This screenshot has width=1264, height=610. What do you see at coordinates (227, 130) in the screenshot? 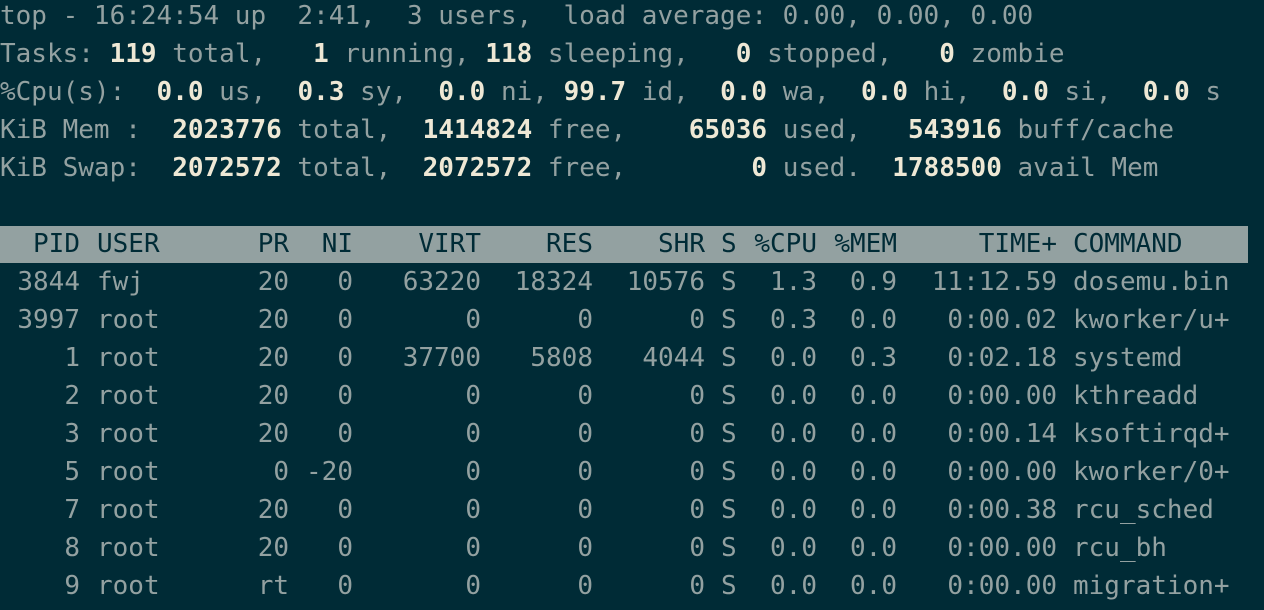
I see `mem-total: 2023776` at bounding box center [227, 130].